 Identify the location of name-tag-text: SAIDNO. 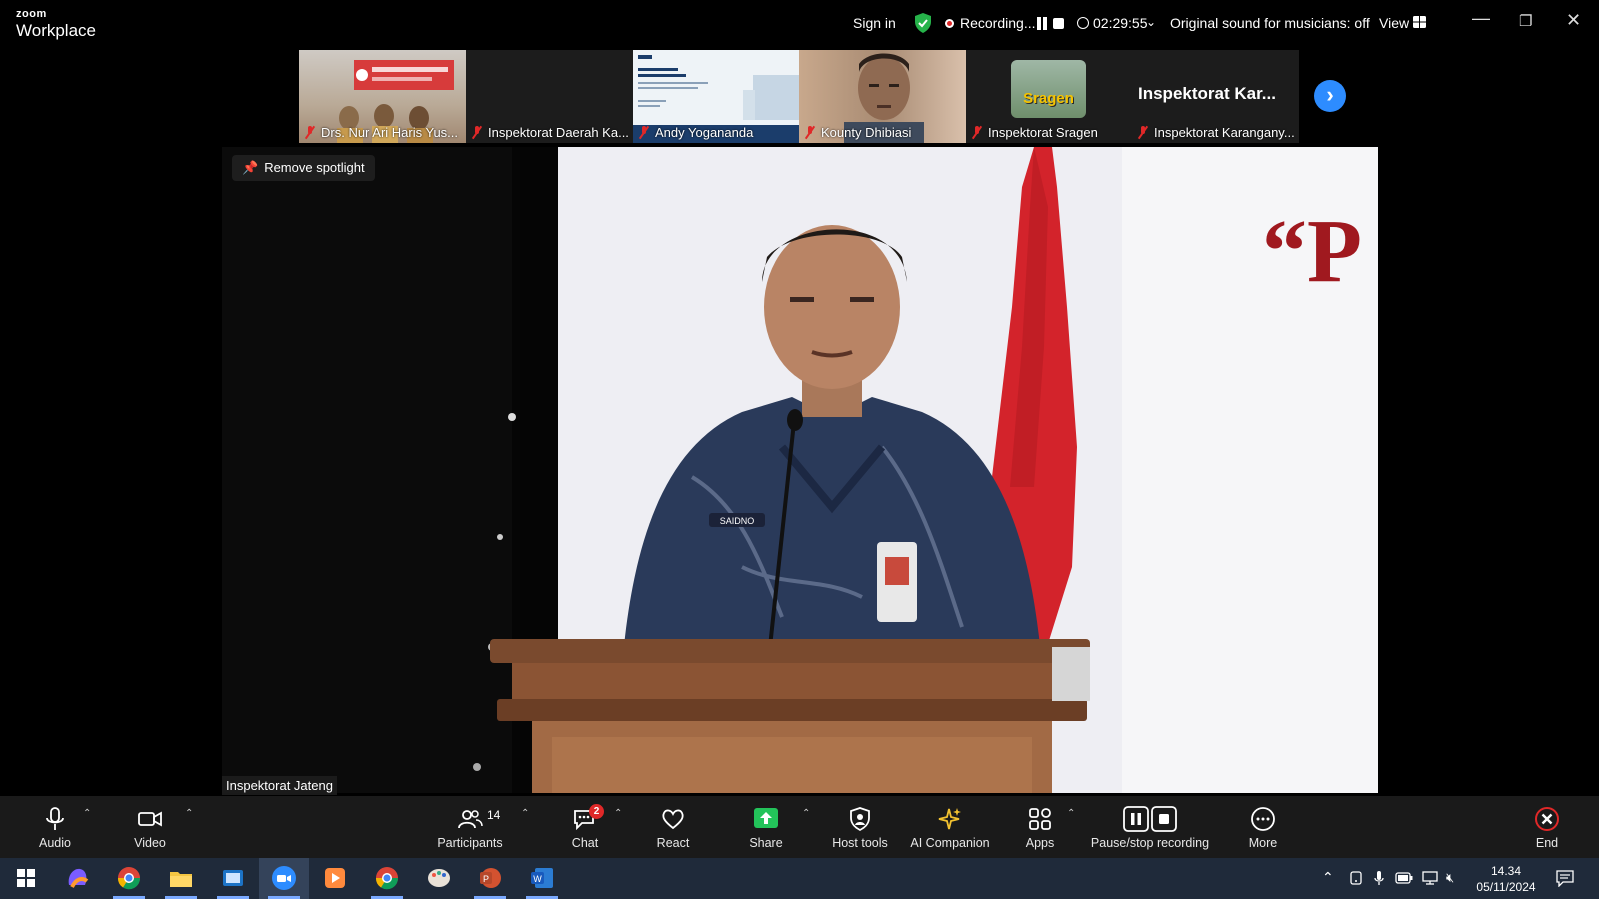
(737, 521).